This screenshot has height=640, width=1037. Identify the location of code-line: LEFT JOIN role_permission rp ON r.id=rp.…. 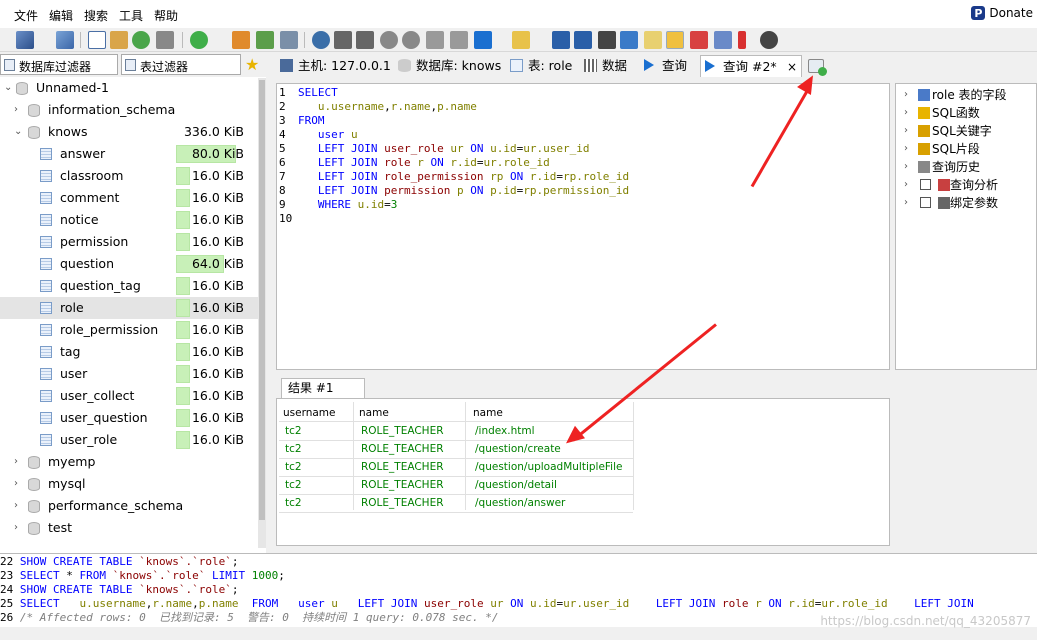
(463, 176).